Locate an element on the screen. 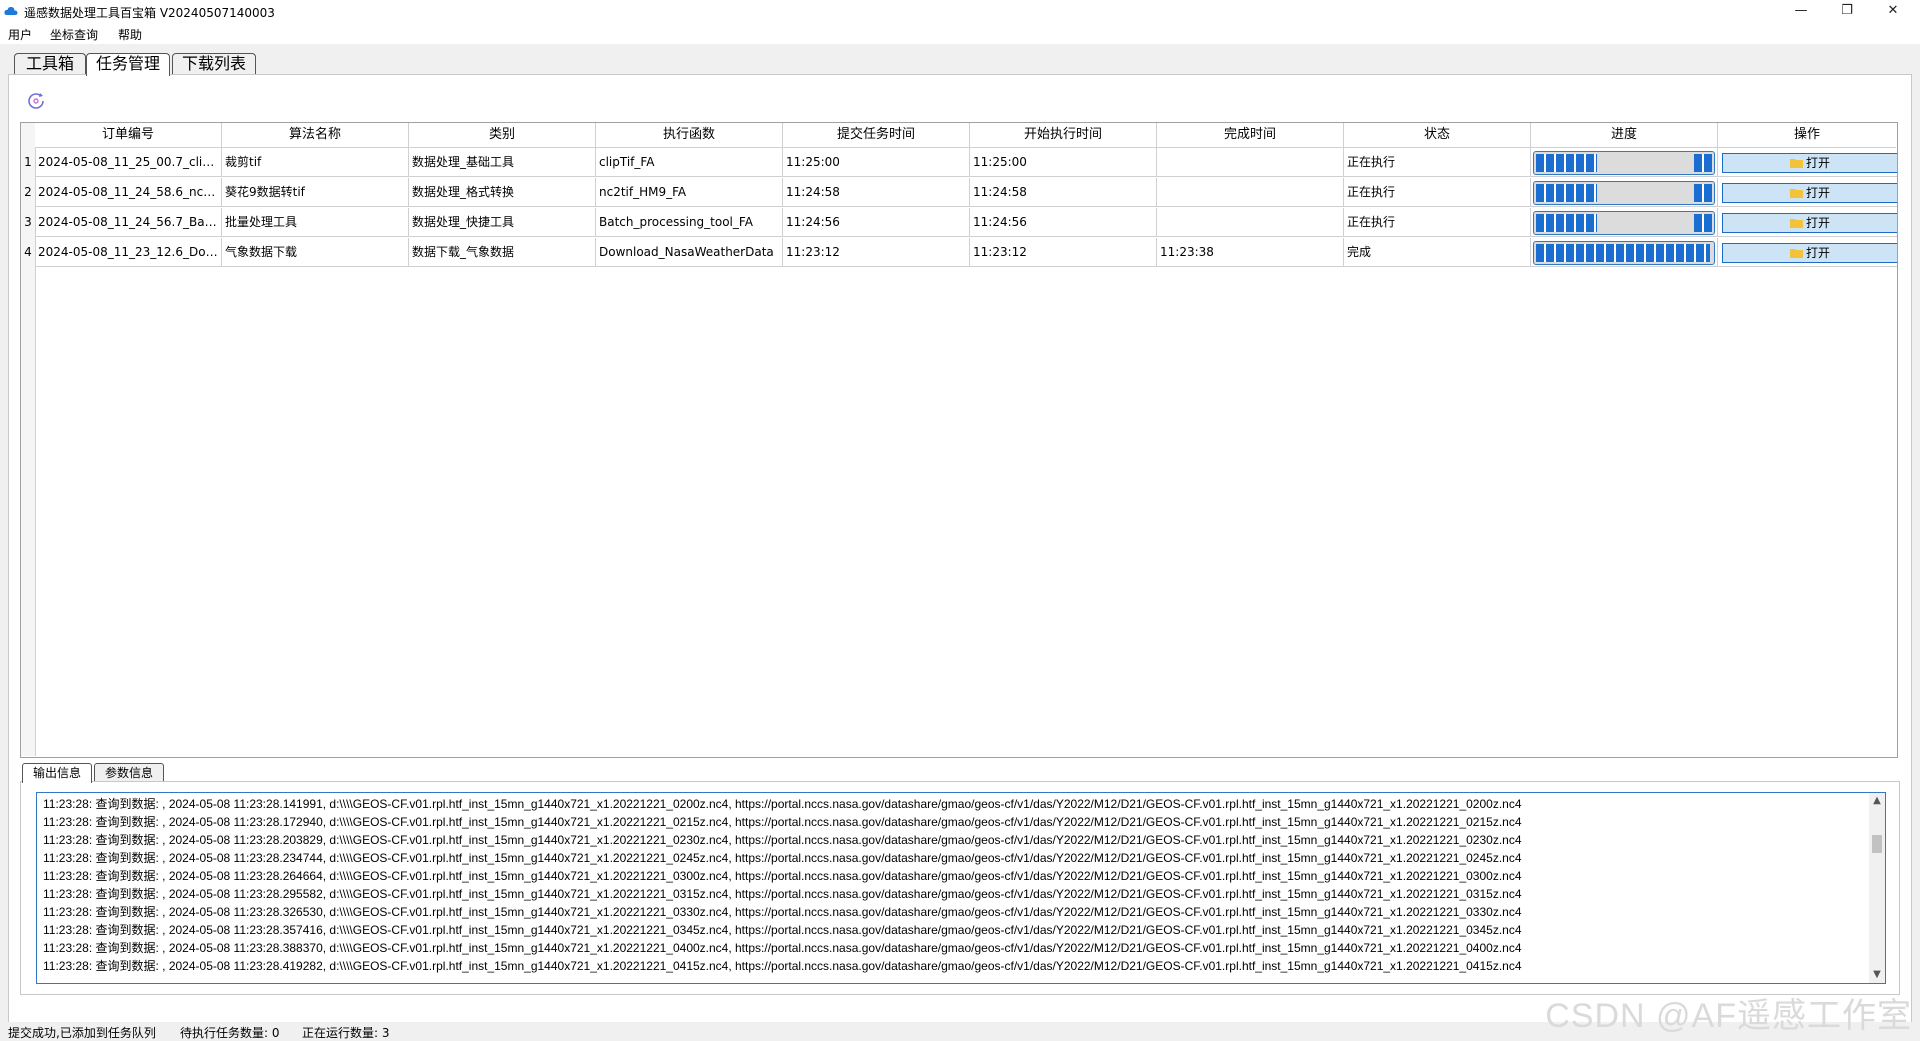 This screenshot has height=1041, width=1920. cell-function: Download_NasaWeatherData is located at coordinates (689, 252).